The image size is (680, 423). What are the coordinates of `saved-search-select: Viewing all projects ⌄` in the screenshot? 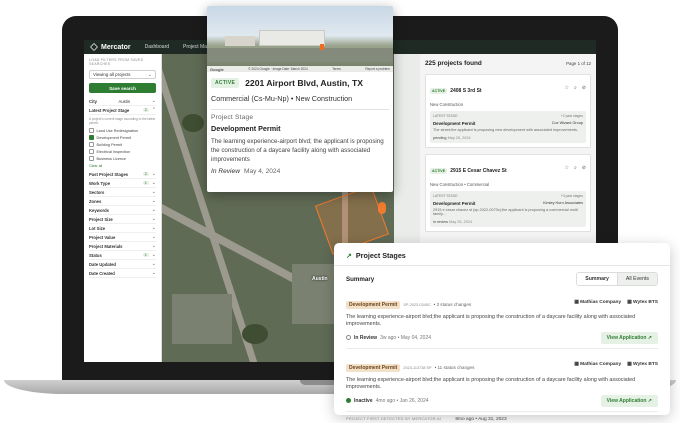 It's located at (122, 74).